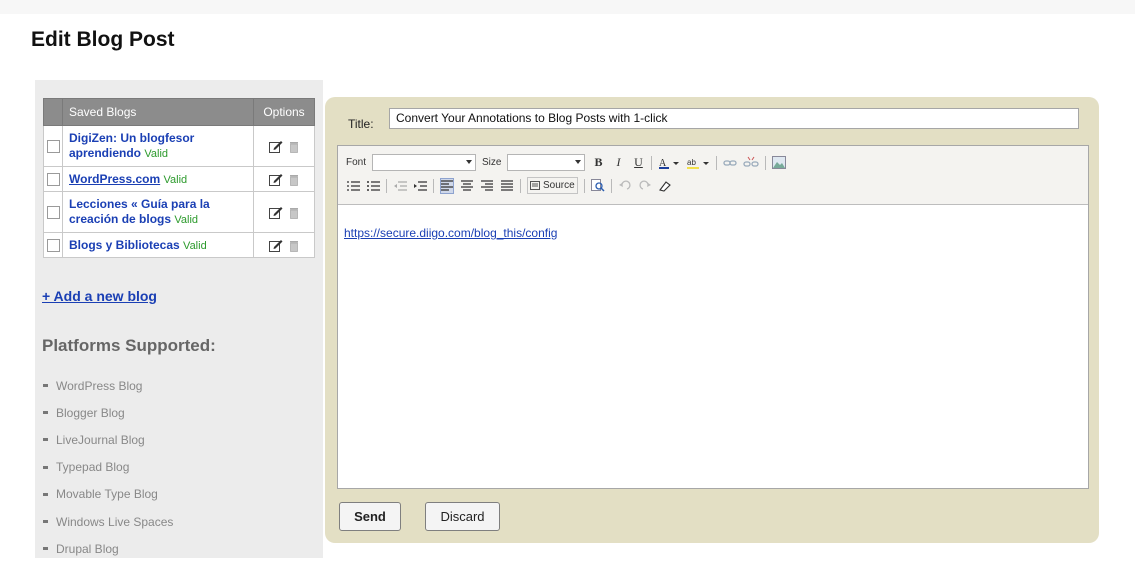 This screenshot has width=1135, height=562. I want to click on undo-icon, so click(625, 186).